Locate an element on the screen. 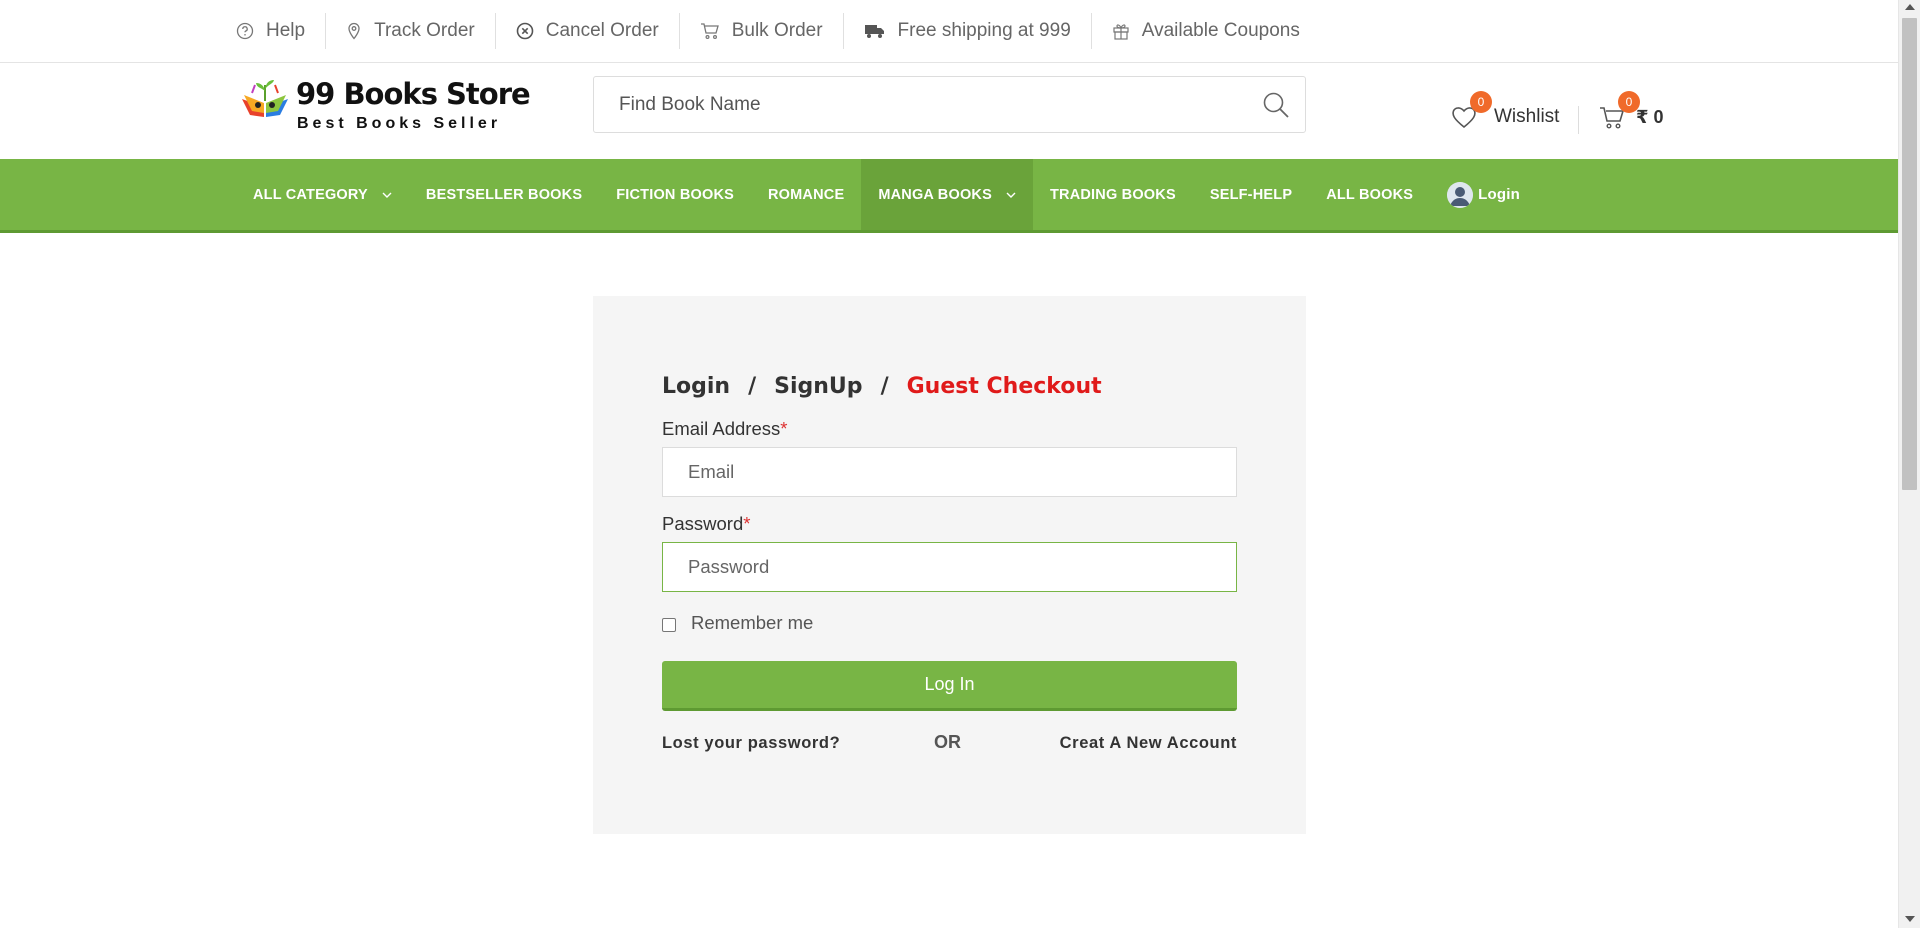 Image resolution: width=1920 pixels, height=928 pixels. wishlist-label: Wishlist is located at coordinates (1527, 116).